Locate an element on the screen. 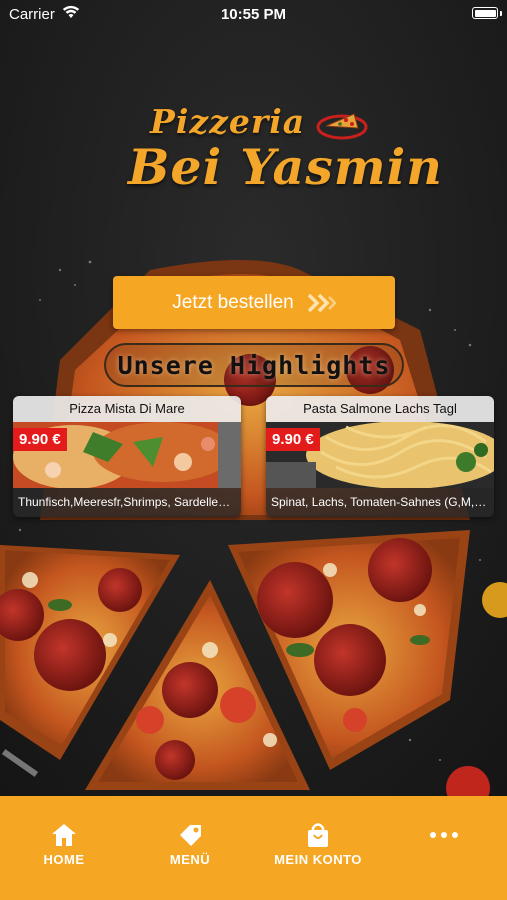 The height and width of the screenshot is (900, 507). shopping-bag-icon is located at coordinates (318, 835).